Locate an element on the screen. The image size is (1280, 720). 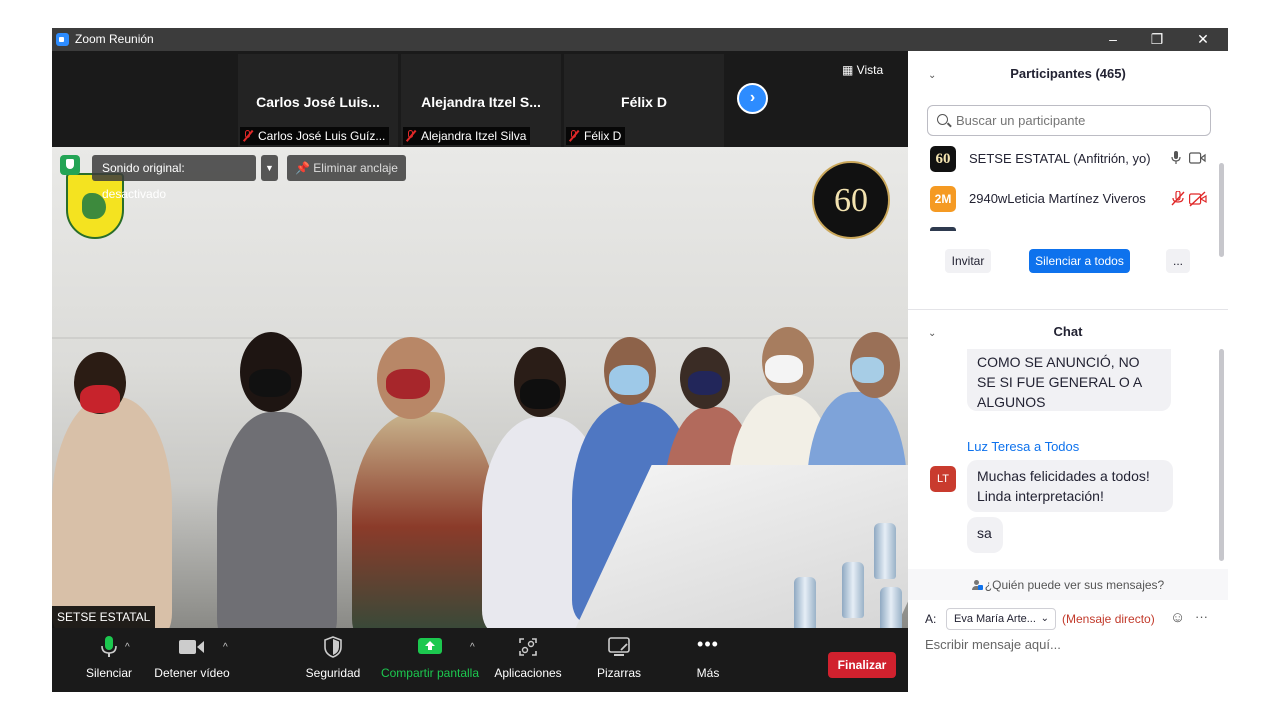
participant-row: 60 SETSE ESTATAL (Anfitrión, yo) is located at coordinates (1075, 159).